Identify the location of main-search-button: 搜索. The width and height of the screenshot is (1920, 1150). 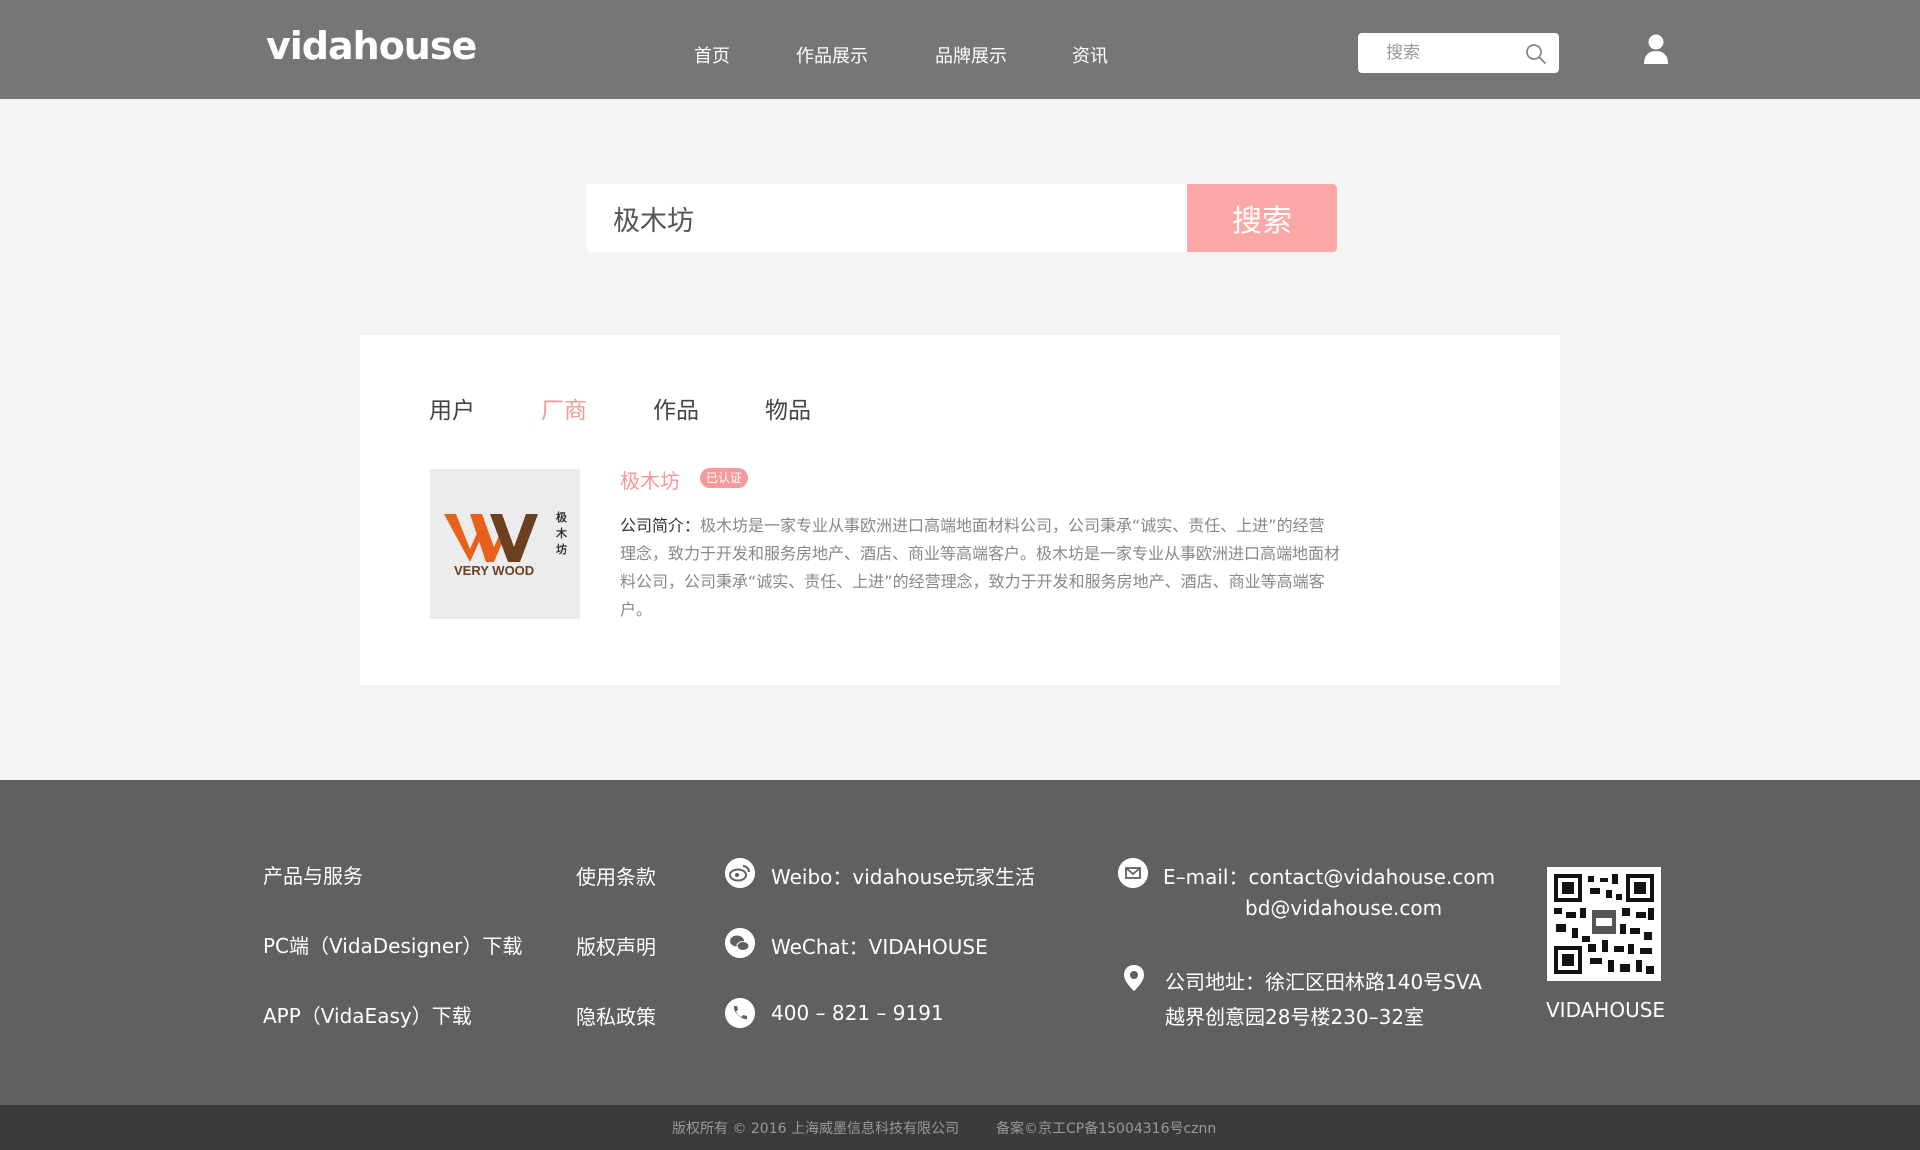
(1262, 218).